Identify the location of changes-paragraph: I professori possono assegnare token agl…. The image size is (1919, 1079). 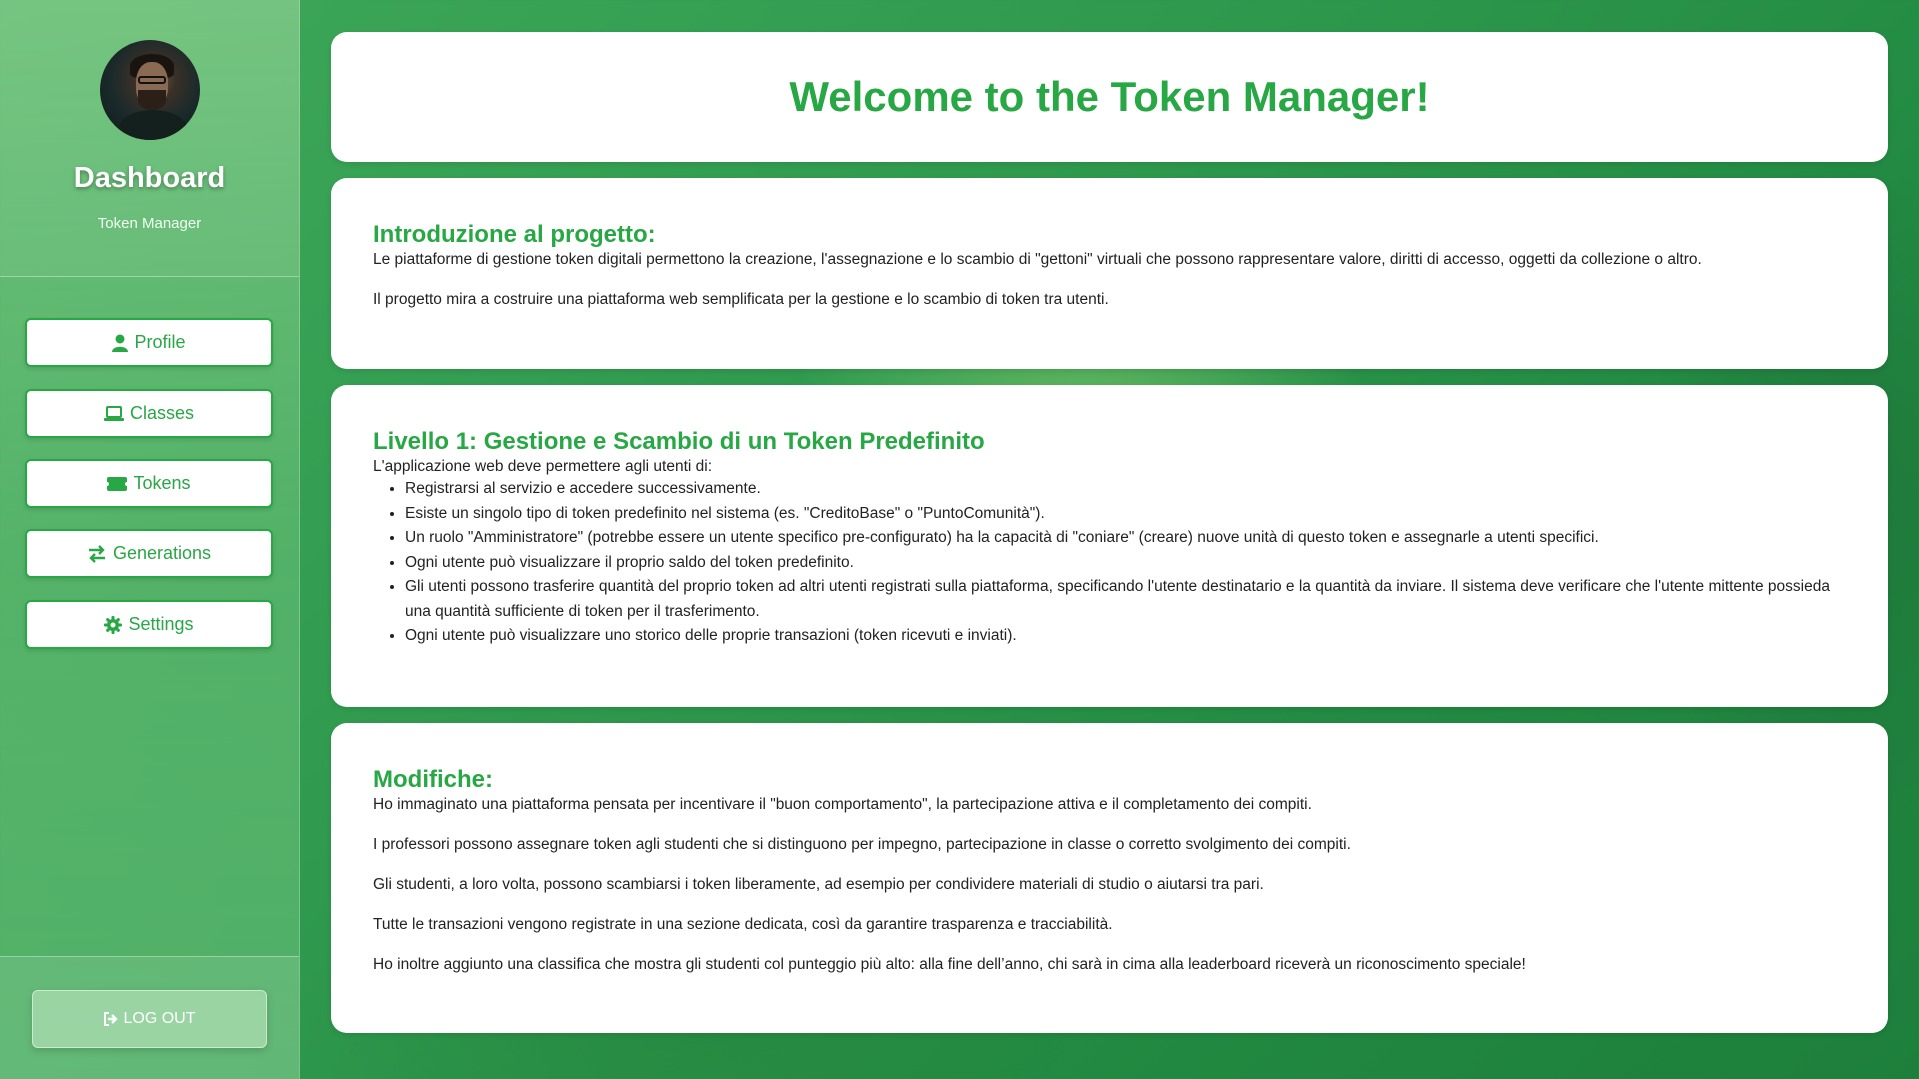
(862, 844).